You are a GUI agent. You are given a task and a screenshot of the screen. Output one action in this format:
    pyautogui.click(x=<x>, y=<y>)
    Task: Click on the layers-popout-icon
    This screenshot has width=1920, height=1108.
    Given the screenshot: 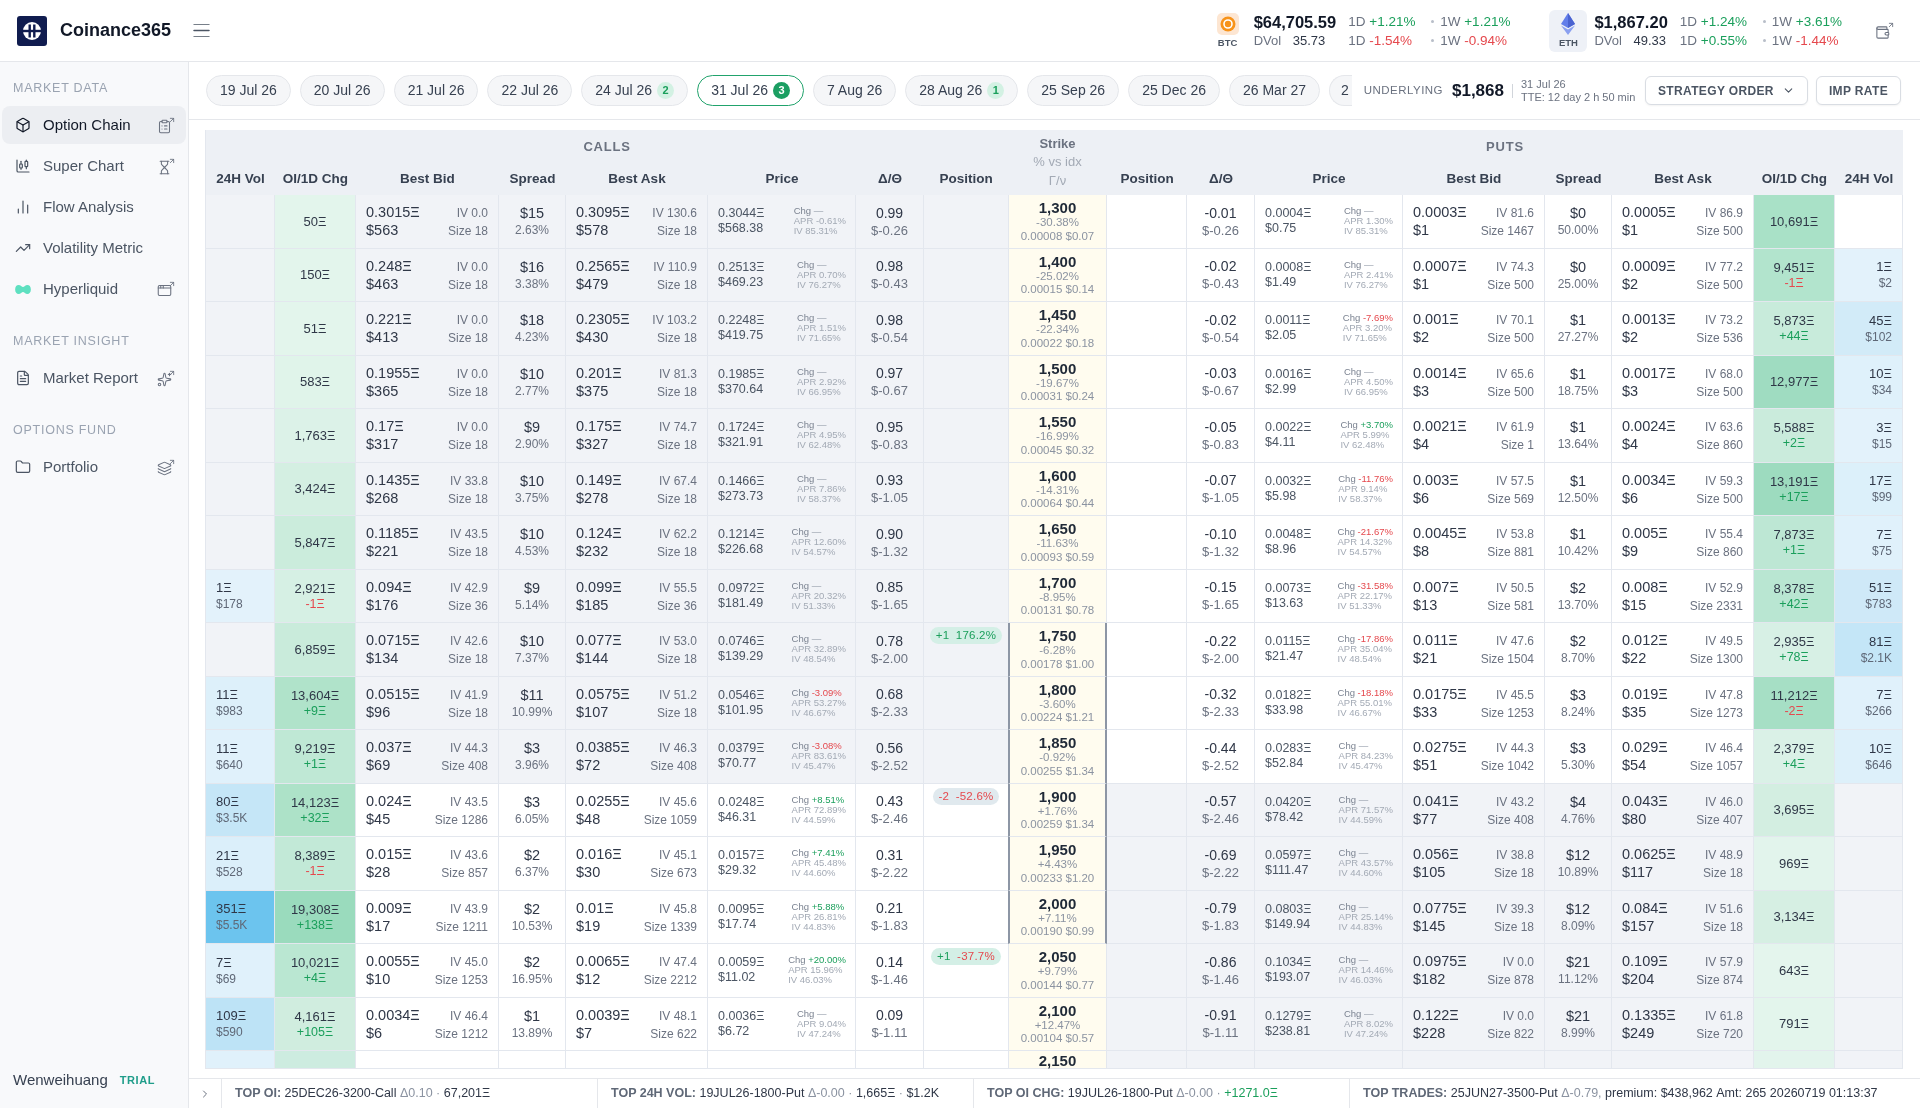 What is the action you would take?
    pyautogui.click(x=166, y=467)
    